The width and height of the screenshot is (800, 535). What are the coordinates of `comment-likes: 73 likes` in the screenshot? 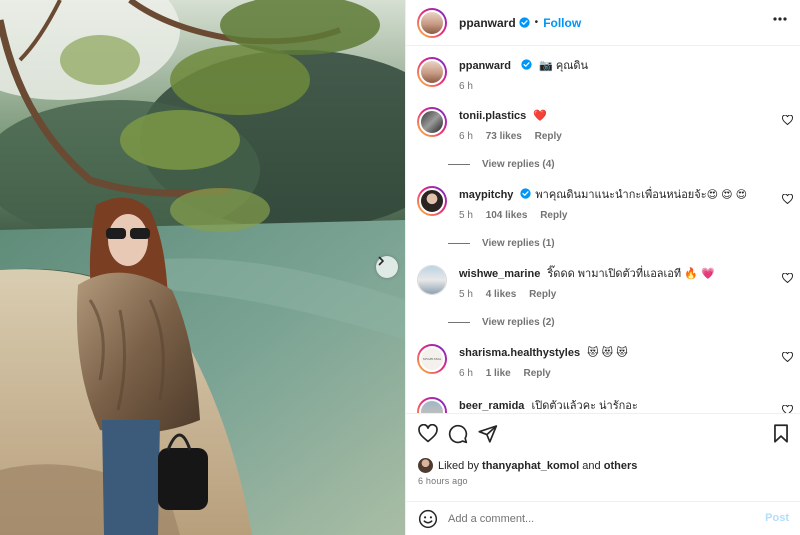 It's located at (504, 136).